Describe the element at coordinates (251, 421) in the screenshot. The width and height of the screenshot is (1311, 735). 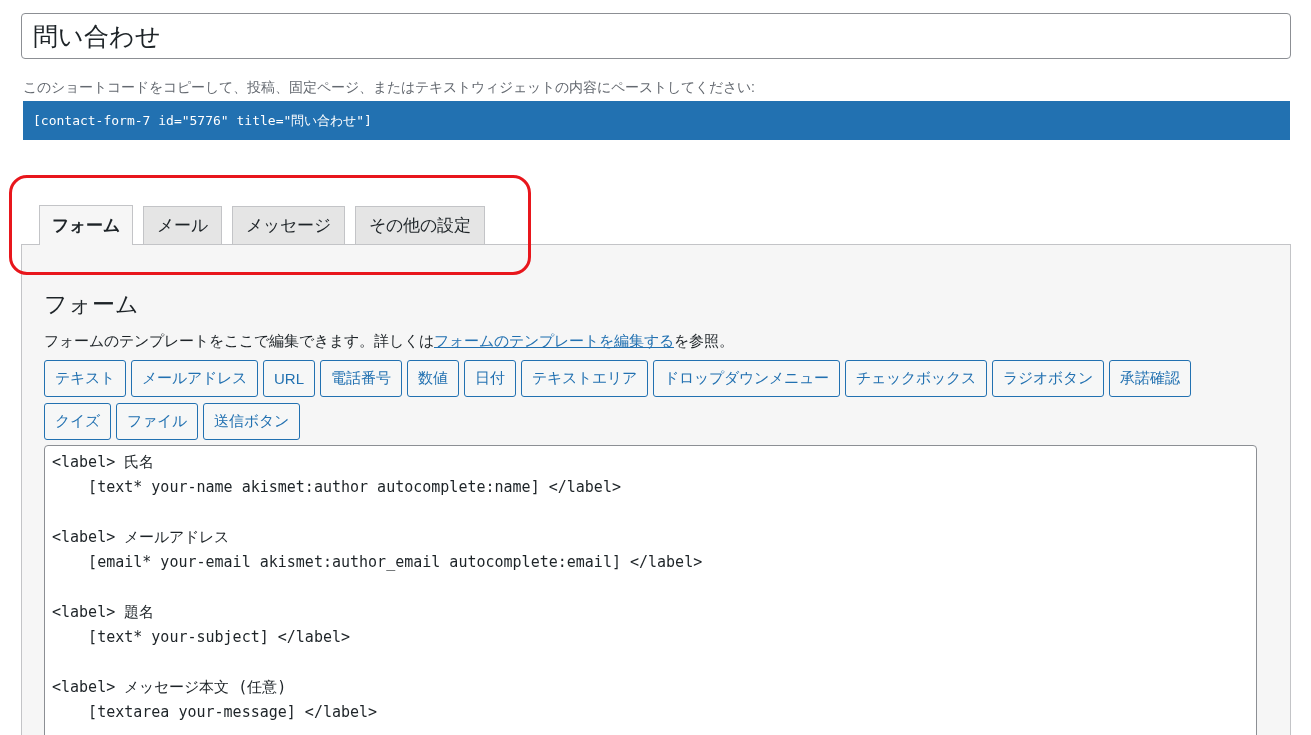
I see `tag-generator-button: 送信ボタン` at that location.